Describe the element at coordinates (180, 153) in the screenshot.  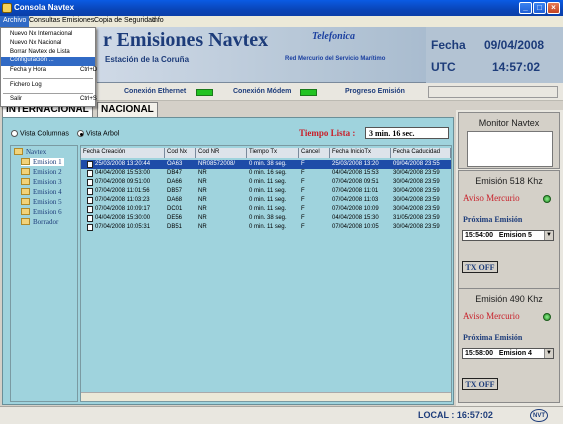
I see `col-cod-nx: Cod Nx` at that location.